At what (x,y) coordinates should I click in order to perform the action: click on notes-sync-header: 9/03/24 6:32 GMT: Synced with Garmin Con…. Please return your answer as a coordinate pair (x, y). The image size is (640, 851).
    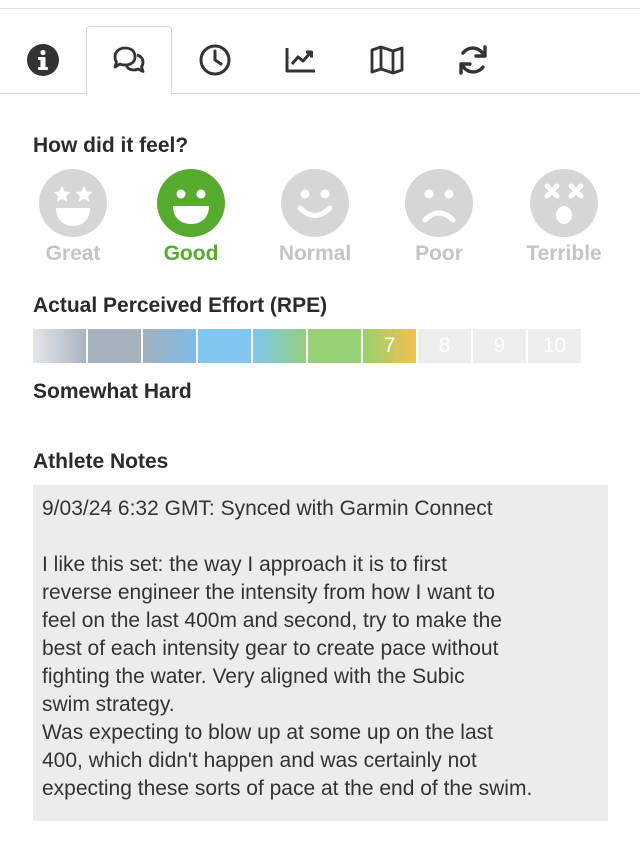
    Looking at the image, I should click on (267, 508).